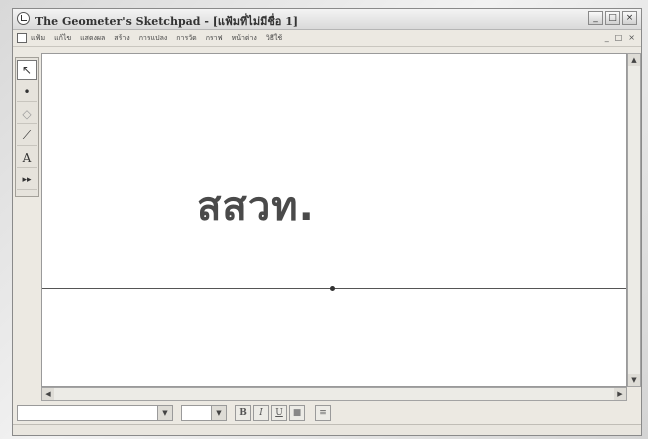  I want to click on toolbox: ↖ • ◇ ⟋ A ▸▸, so click(27, 127).